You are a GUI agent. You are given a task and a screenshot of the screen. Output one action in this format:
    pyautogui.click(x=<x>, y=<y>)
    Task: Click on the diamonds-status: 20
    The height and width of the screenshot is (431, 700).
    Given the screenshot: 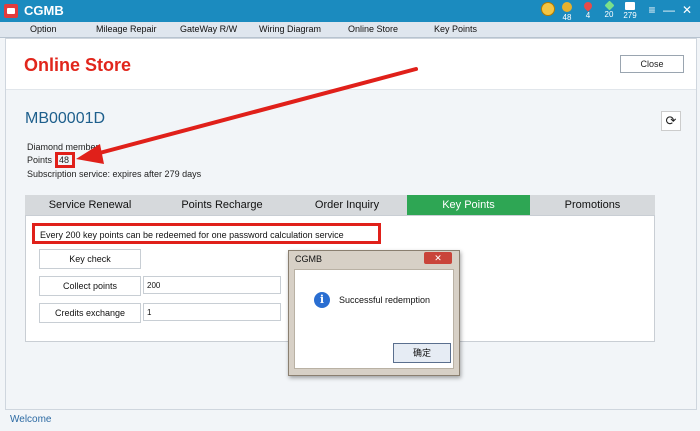 What is the action you would take?
    pyautogui.click(x=609, y=11)
    